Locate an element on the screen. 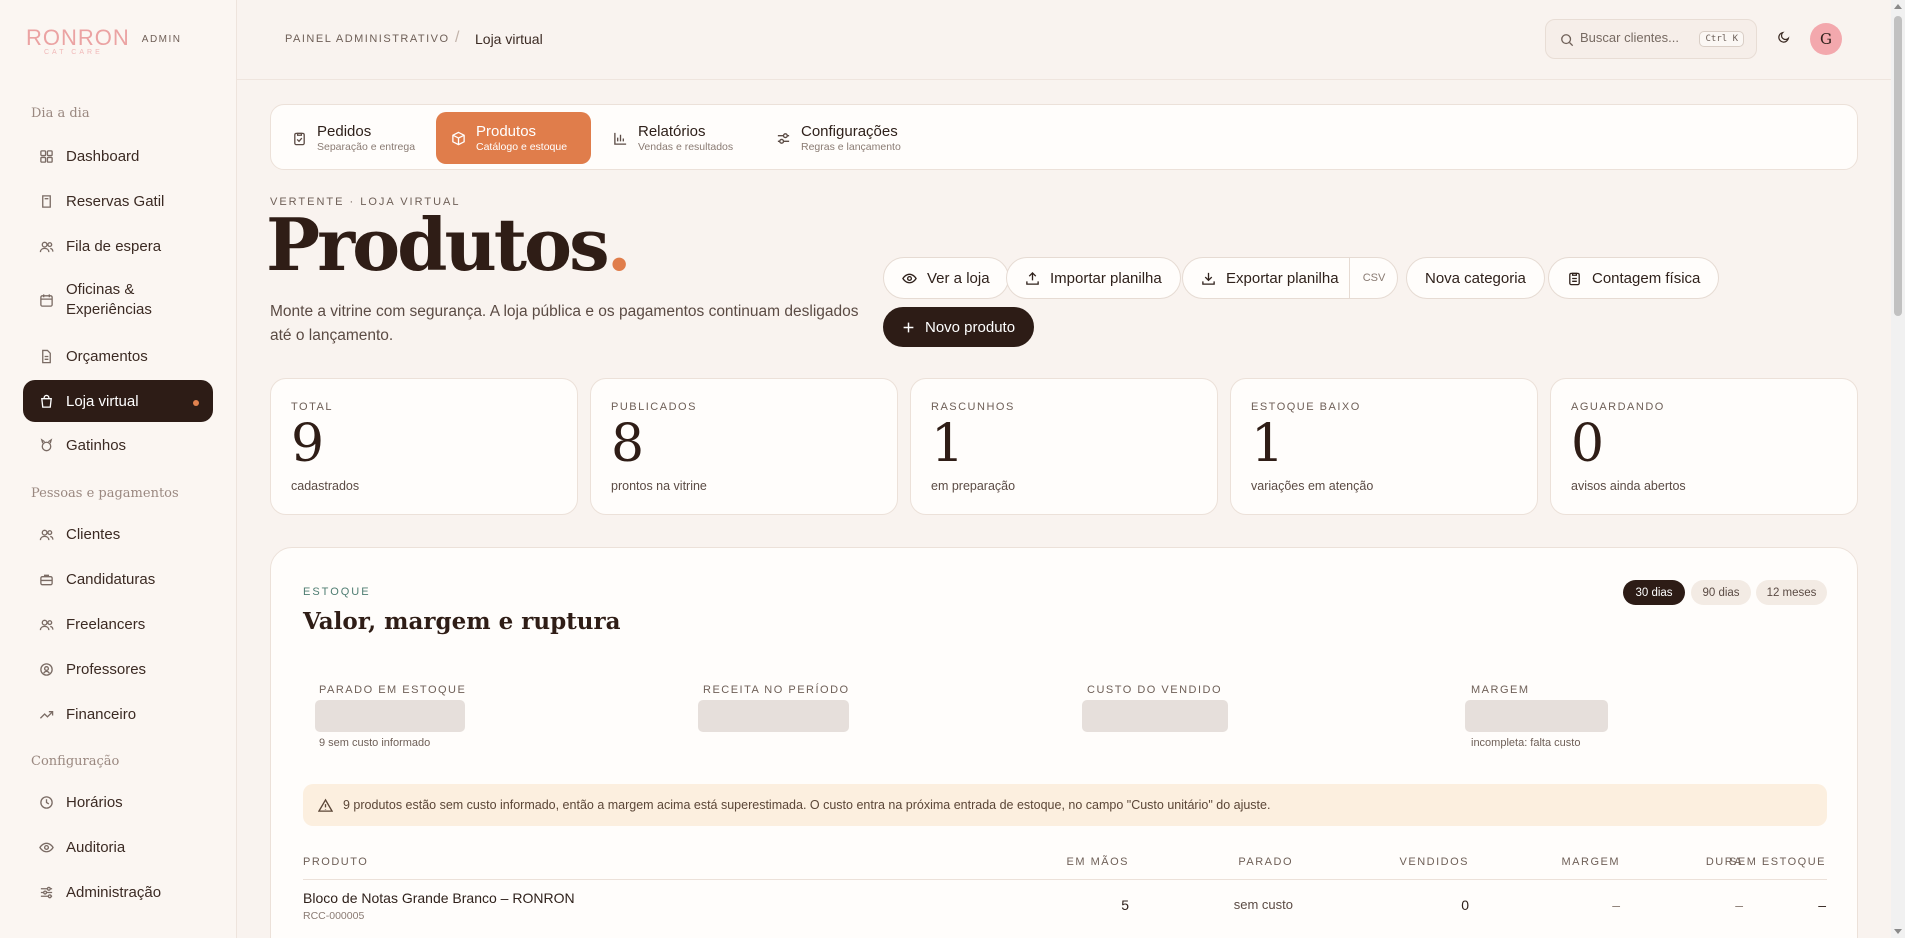 The height and width of the screenshot is (938, 1905). sidebar-item-auditoria: Auditoria is located at coordinates (118, 847).